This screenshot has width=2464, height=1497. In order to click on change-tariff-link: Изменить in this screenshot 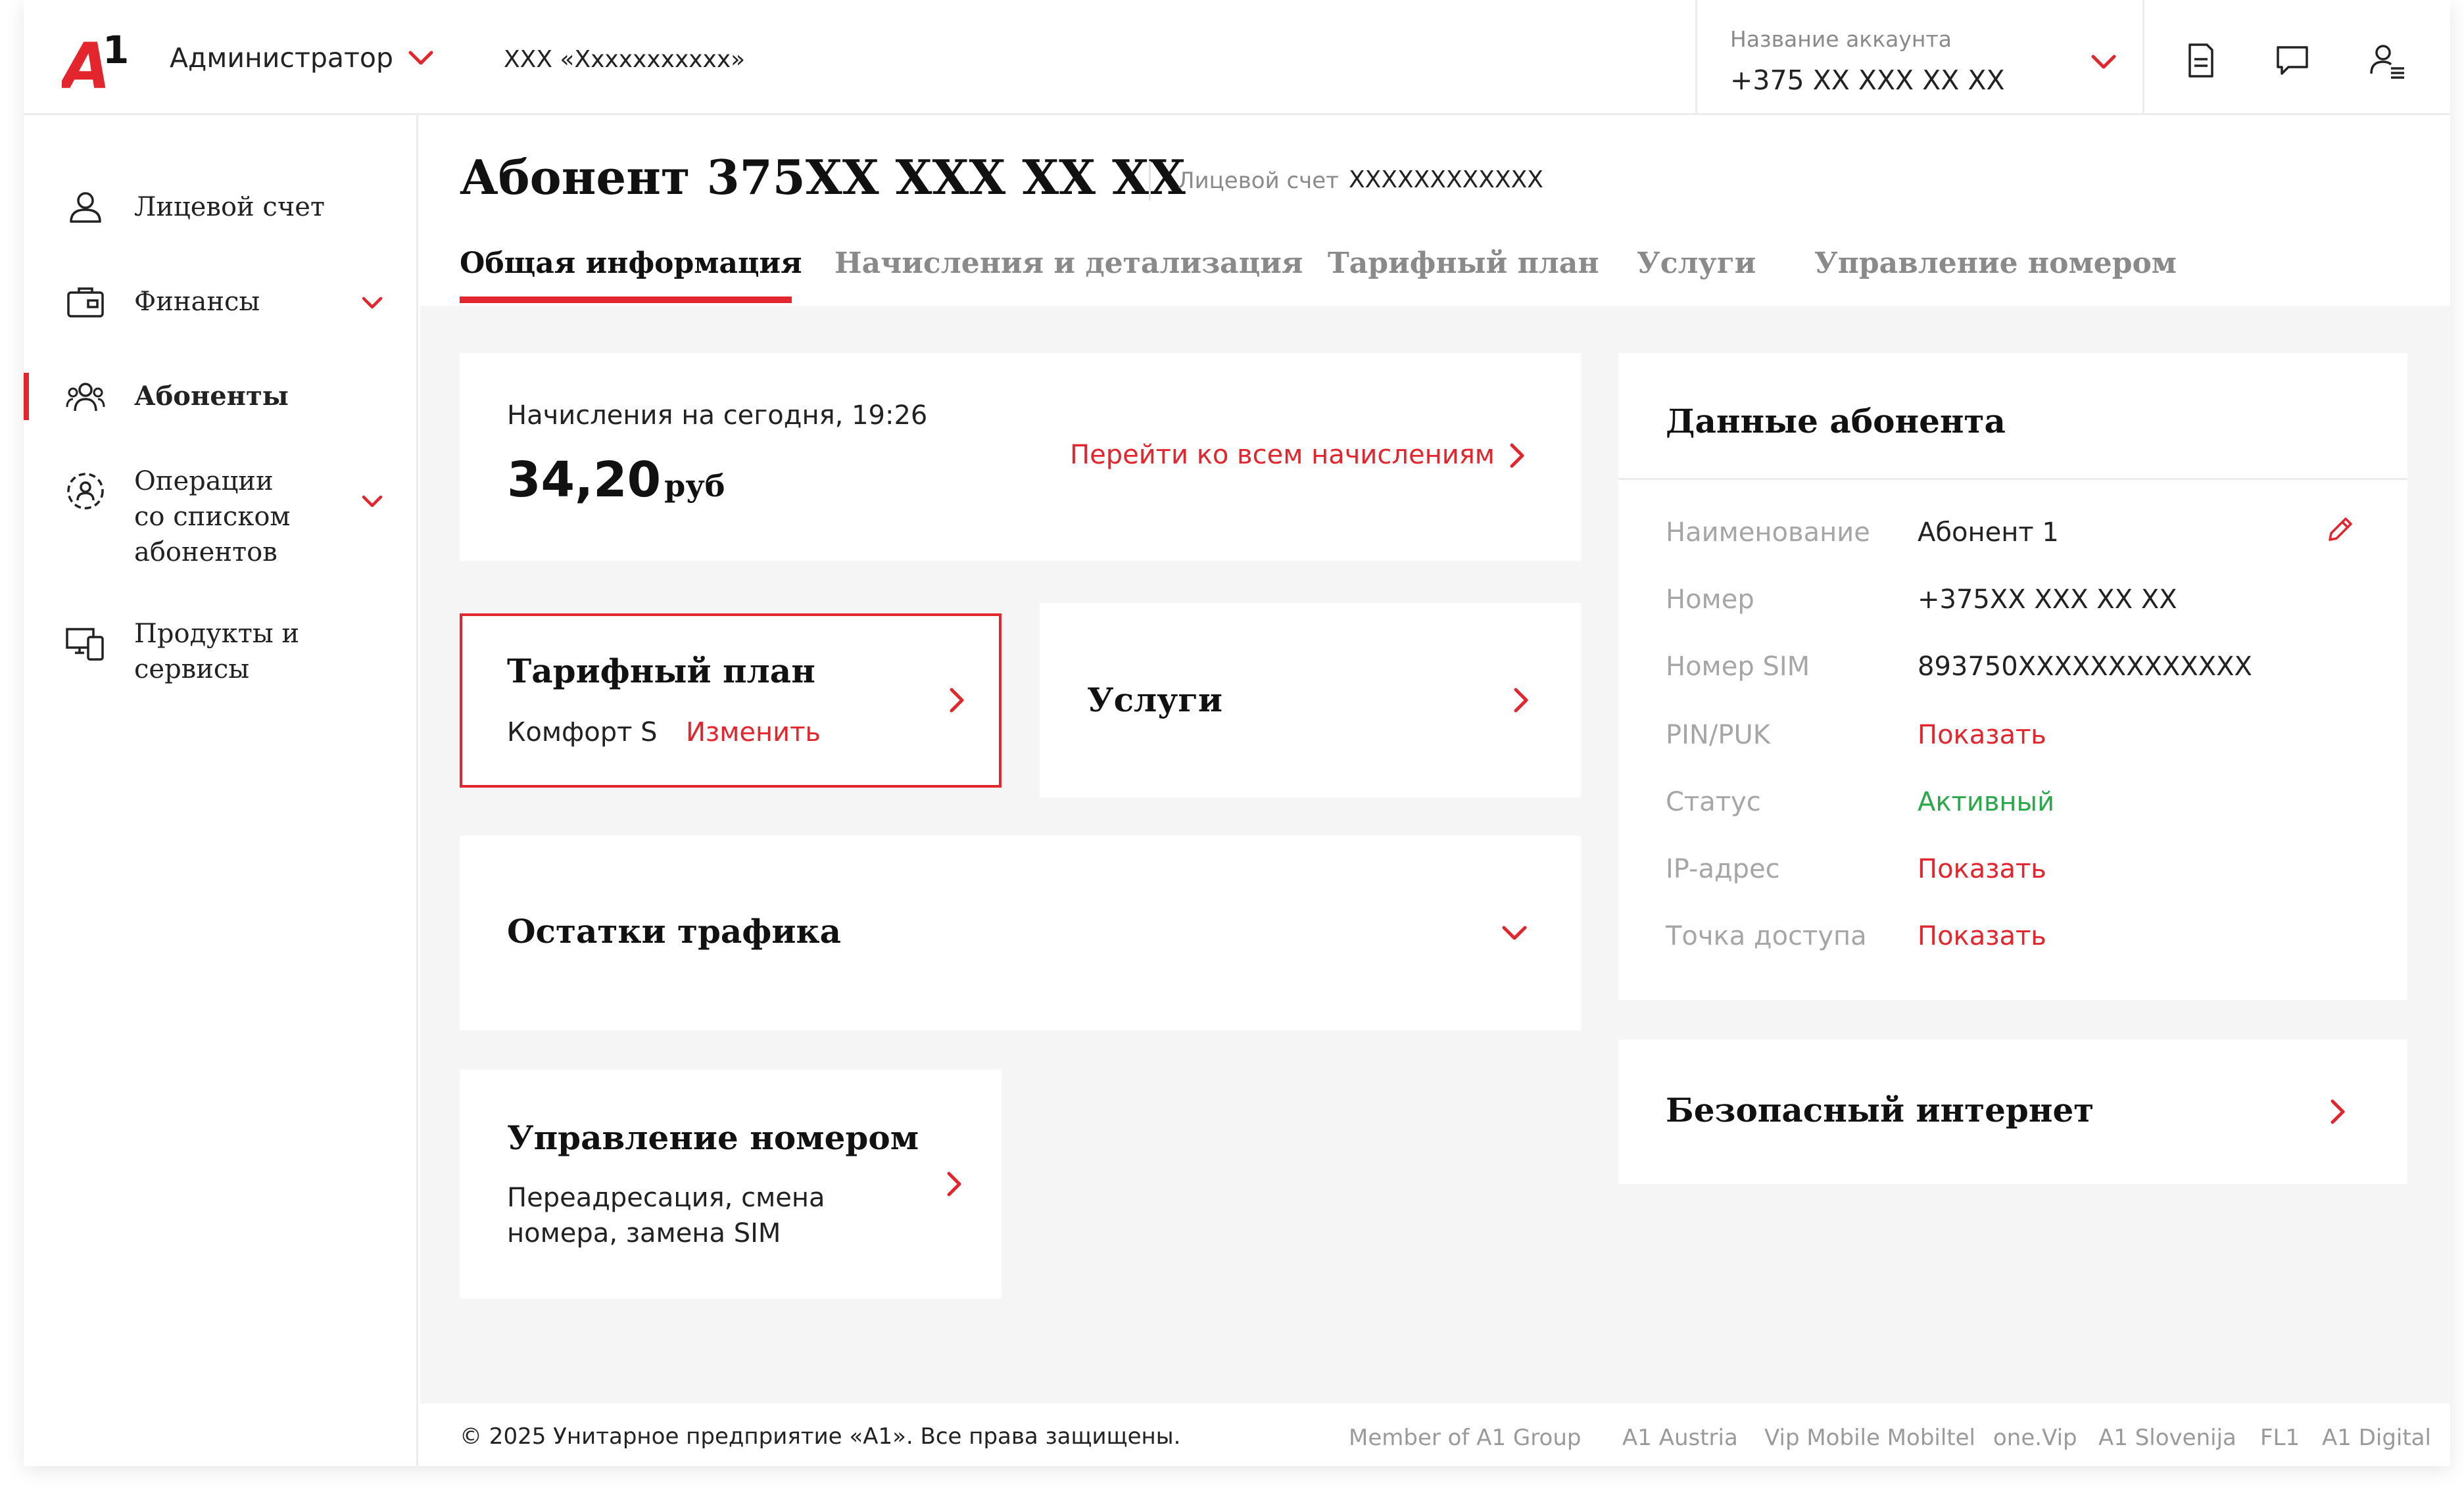, I will do `click(753, 733)`.